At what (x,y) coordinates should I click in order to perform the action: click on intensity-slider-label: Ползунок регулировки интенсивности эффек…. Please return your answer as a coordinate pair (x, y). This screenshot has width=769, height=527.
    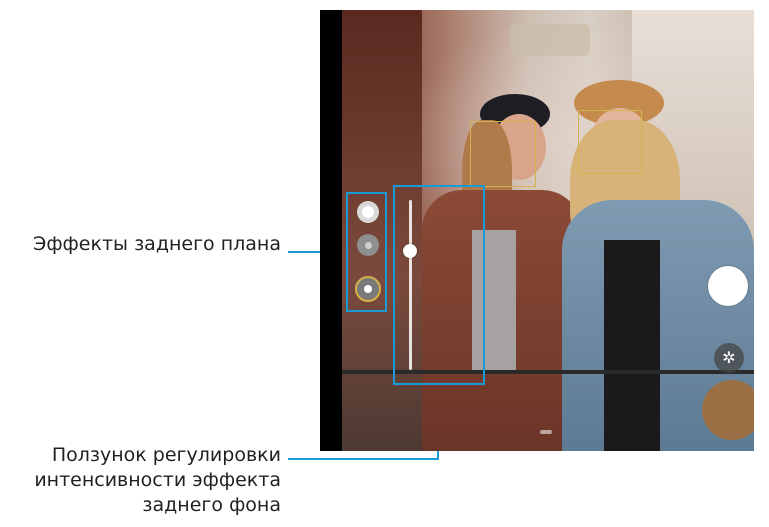
    Looking at the image, I should click on (157, 480).